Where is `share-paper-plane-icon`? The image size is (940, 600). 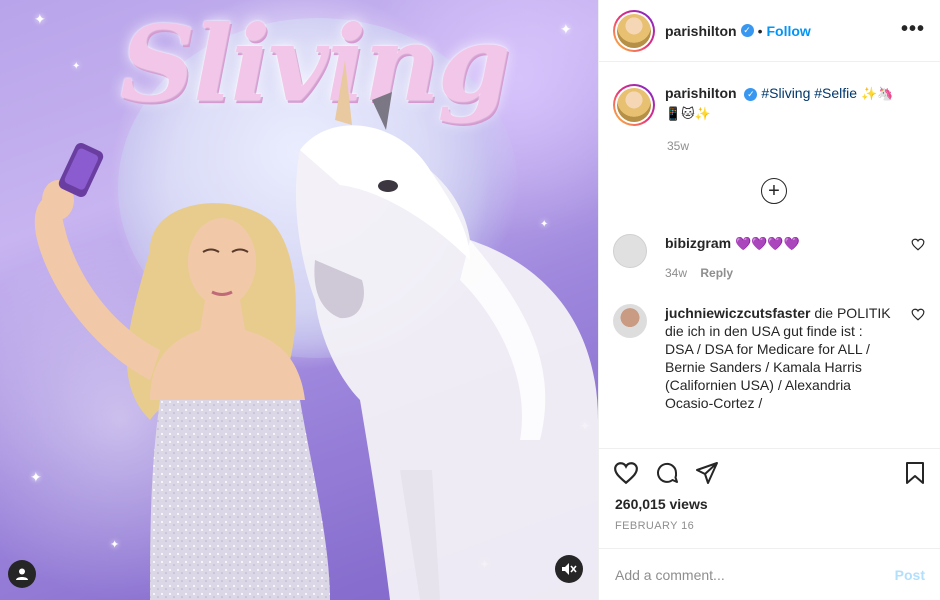
share-paper-plane-icon is located at coordinates (707, 473).